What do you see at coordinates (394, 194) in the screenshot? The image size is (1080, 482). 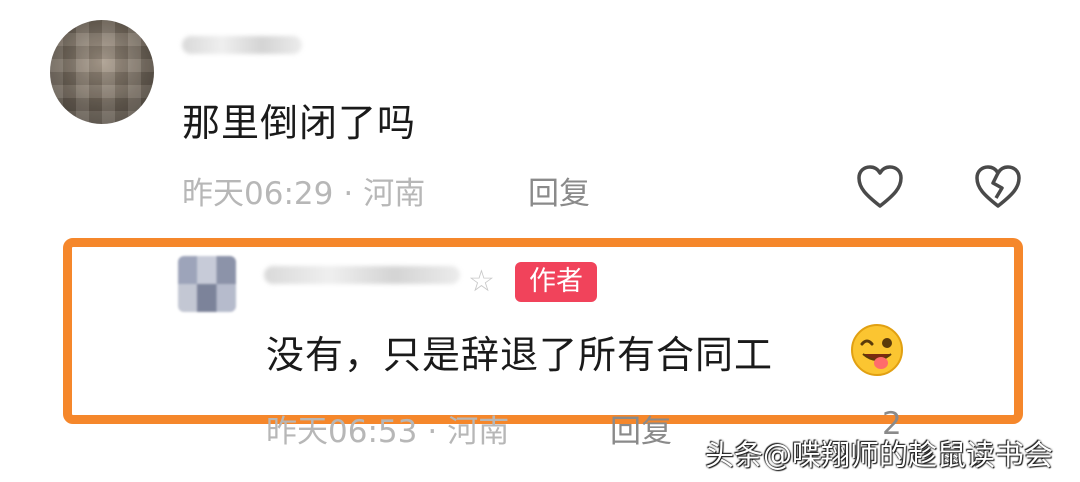 I see `comment-location: 河南` at bounding box center [394, 194].